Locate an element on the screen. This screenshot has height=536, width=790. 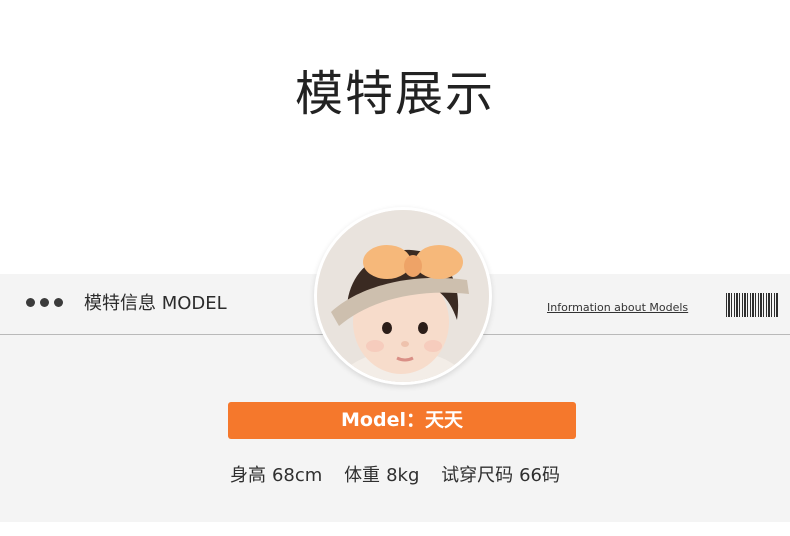
stat-key: 试穿尺码 is located at coordinates (477, 475).